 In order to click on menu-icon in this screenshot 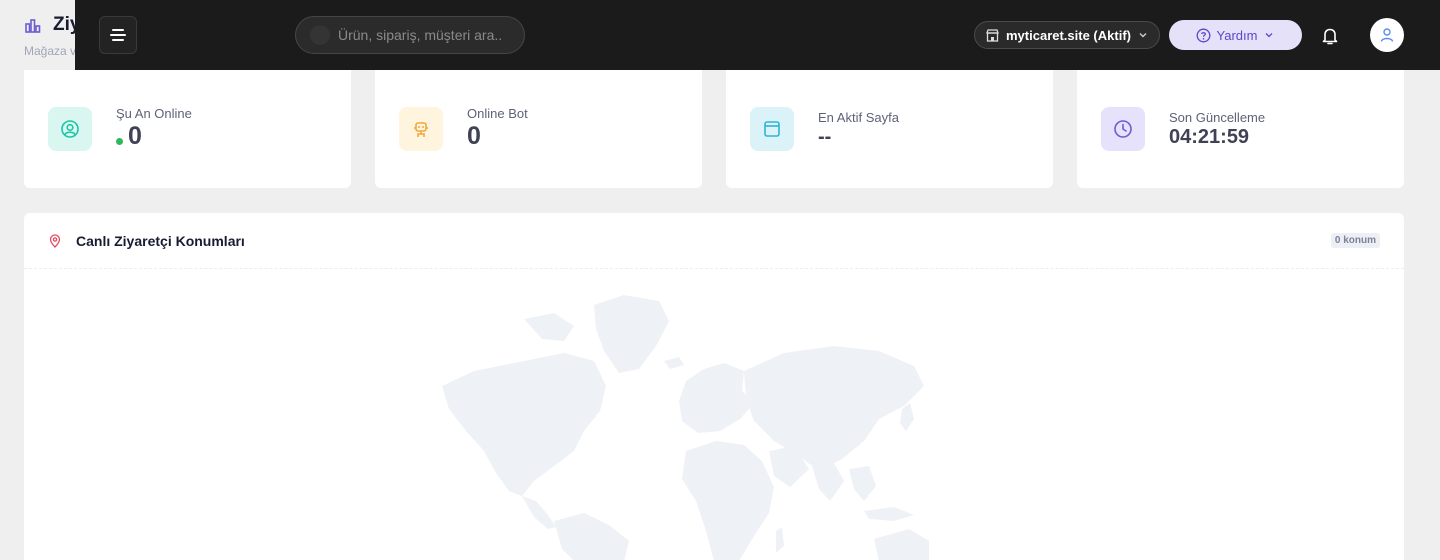, I will do `click(118, 35)`.